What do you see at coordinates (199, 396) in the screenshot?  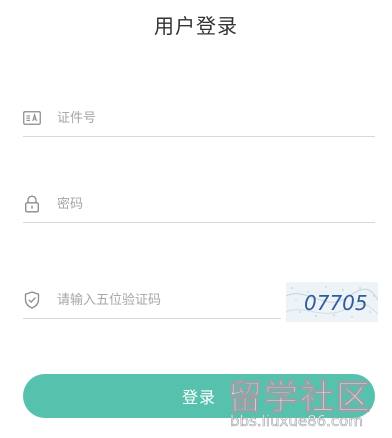 I see `login-button: 登录` at bounding box center [199, 396].